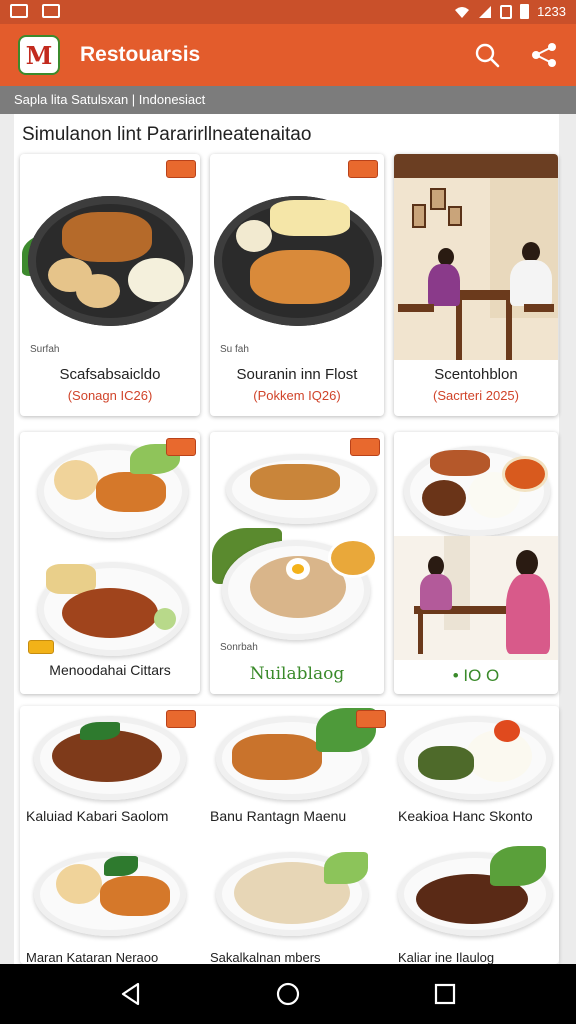  Describe the element at coordinates (297, 395) in the screenshot. I see `card-subtitle: (Pokkem IQ26)` at that location.